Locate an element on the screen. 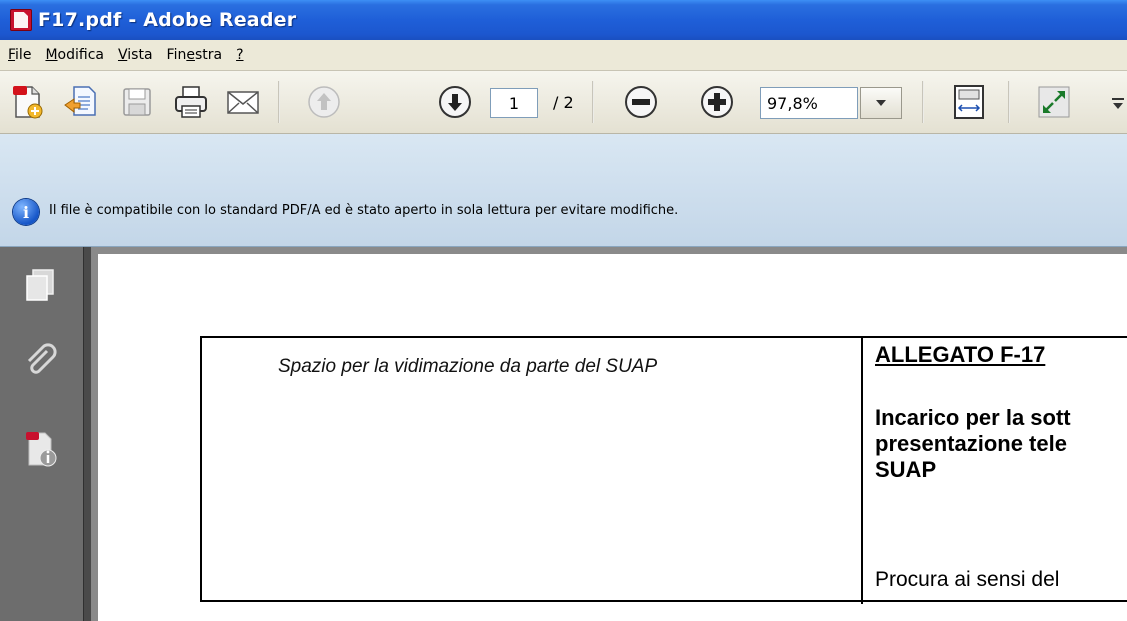 The height and width of the screenshot is (621, 1127). print-icon is located at coordinates (191, 102).